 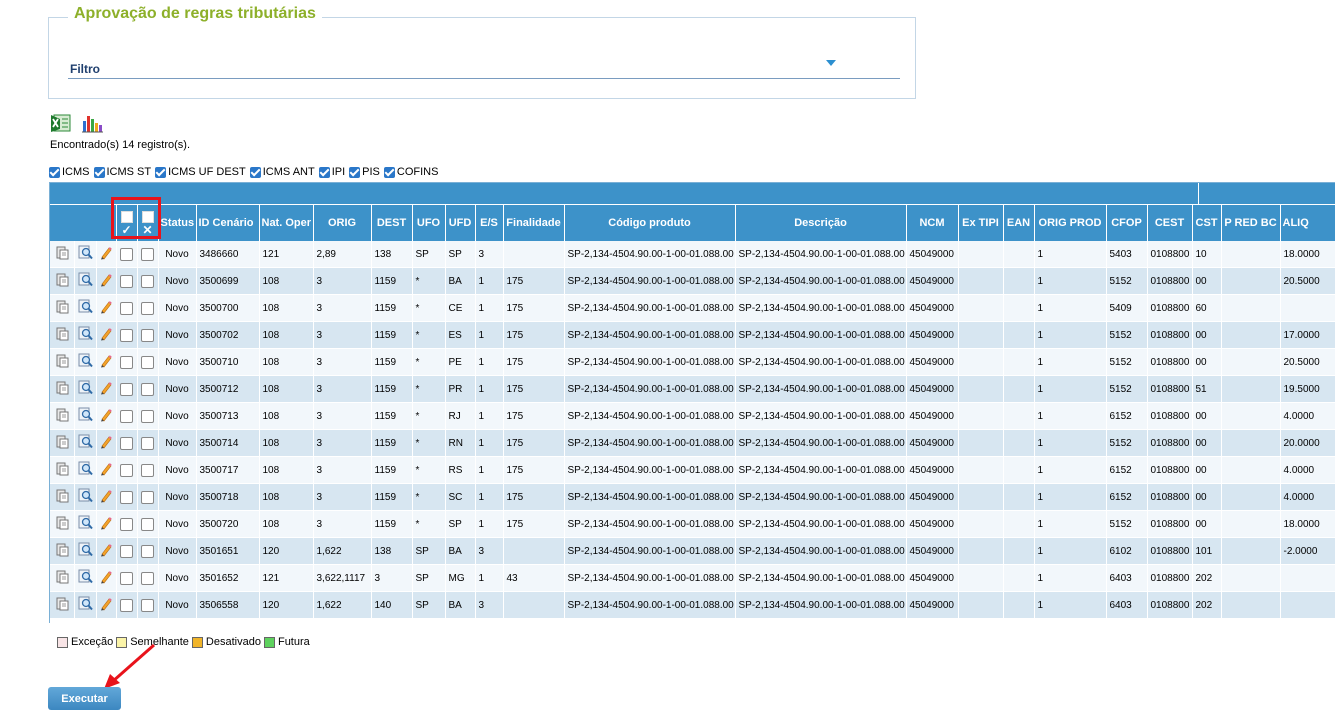 What do you see at coordinates (831, 63) in the screenshot?
I see `chevron-down-icon` at bounding box center [831, 63].